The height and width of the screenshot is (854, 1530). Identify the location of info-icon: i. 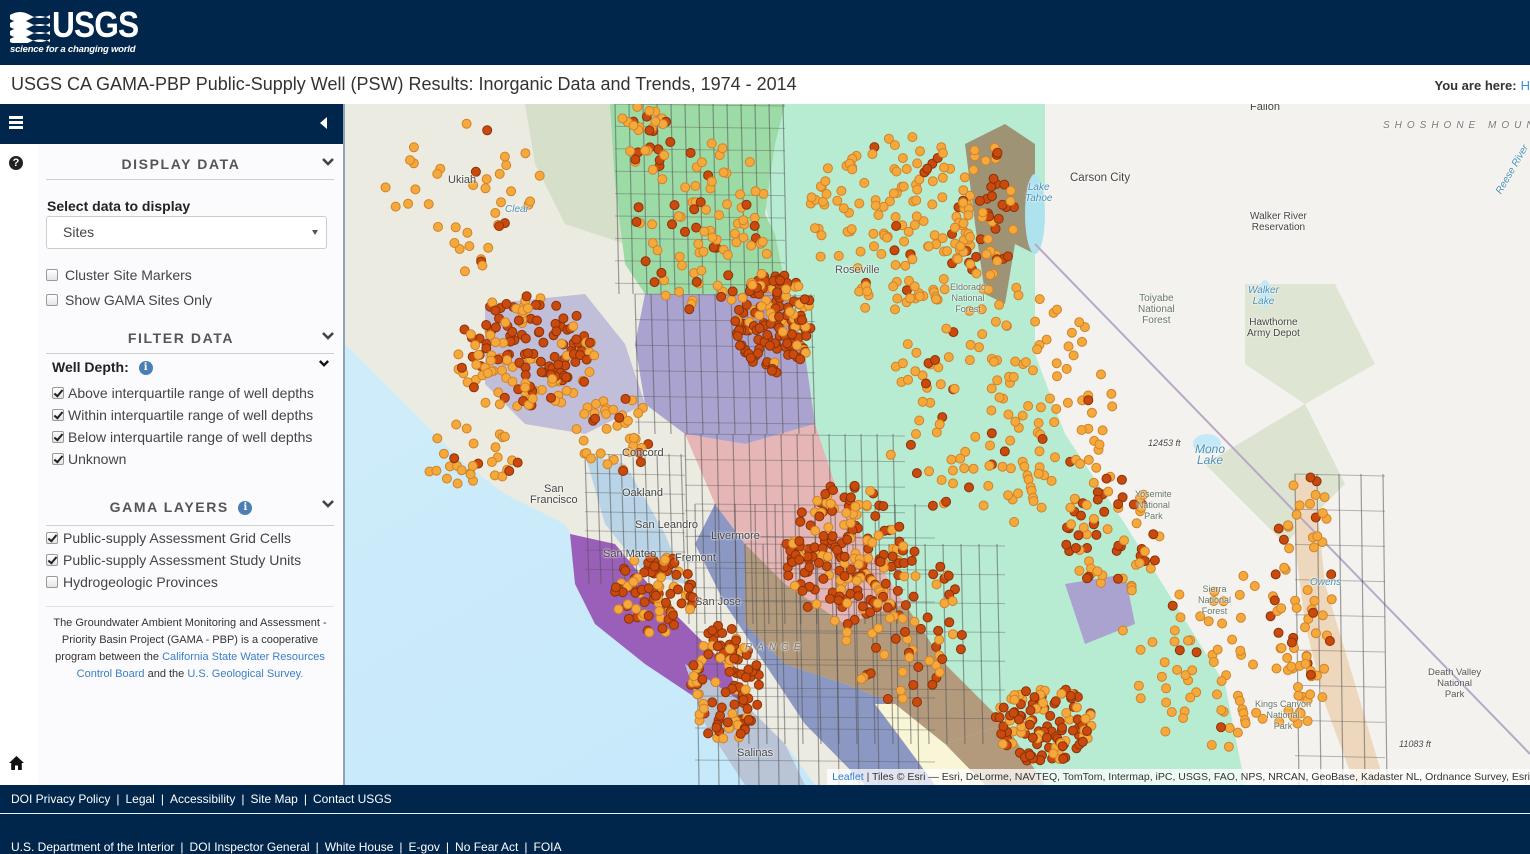
(145, 368).